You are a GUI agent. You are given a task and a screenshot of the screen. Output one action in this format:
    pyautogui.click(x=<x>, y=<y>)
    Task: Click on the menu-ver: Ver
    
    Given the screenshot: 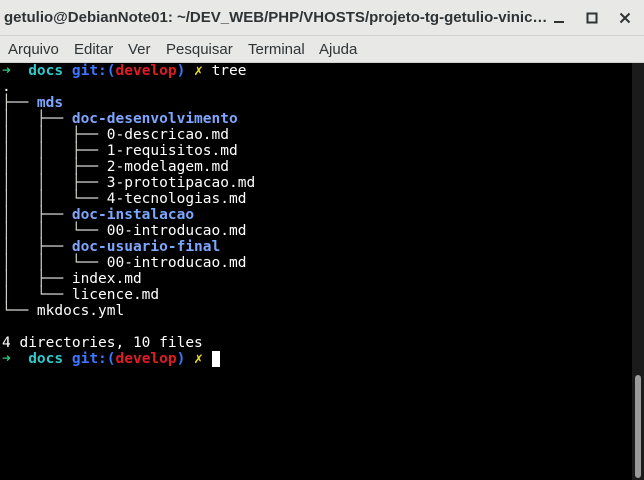 What is the action you would take?
    pyautogui.click(x=139, y=49)
    